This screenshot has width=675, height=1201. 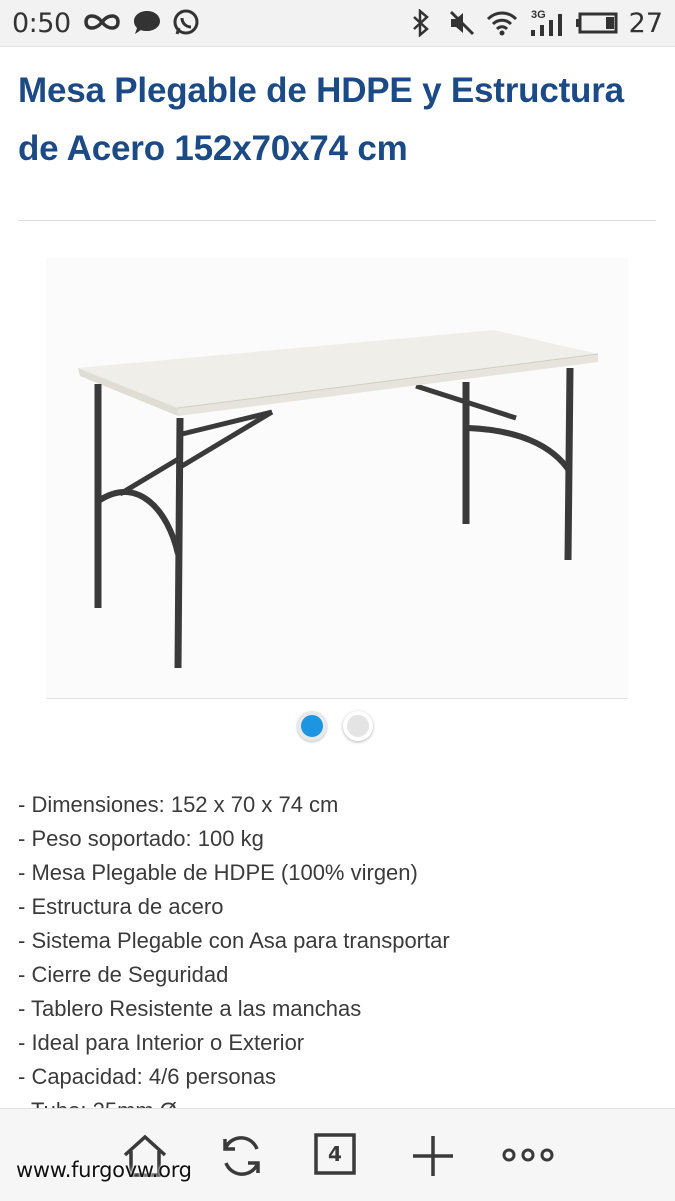 What do you see at coordinates (123, 974) in the screenshot?
I see `feature-item: - Cierre de Seguridad` at bounding box center [123, 974].